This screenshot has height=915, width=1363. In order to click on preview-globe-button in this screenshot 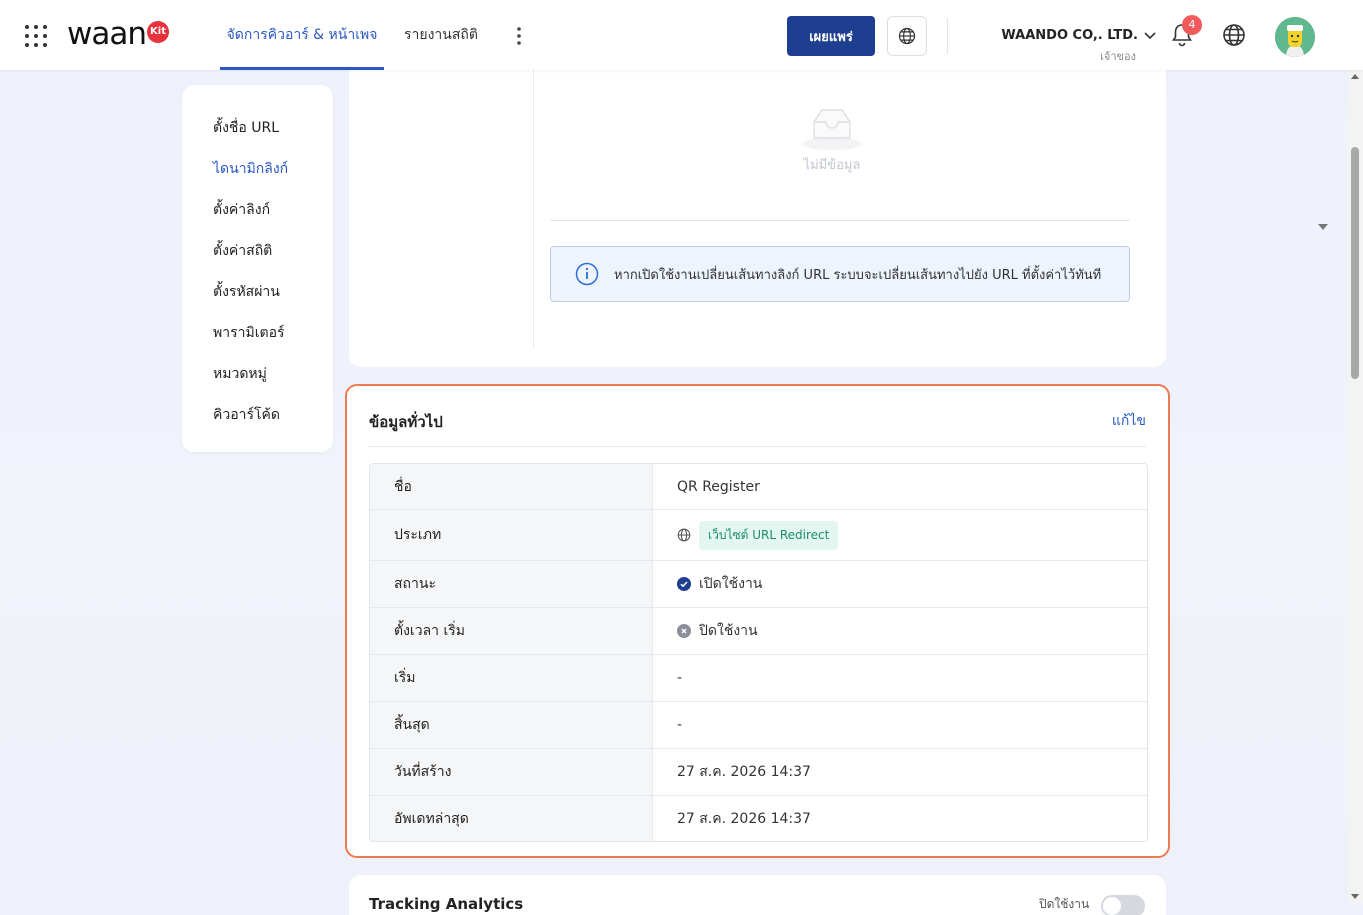, I will do `click(907, 36)`.